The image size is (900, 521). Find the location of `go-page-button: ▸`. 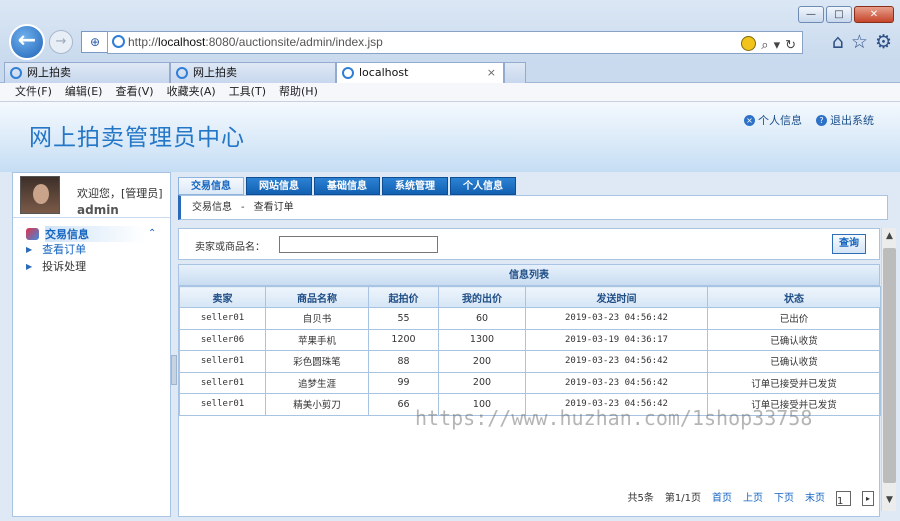

go-page-button: ▸ is located at coordinates (868, 498).